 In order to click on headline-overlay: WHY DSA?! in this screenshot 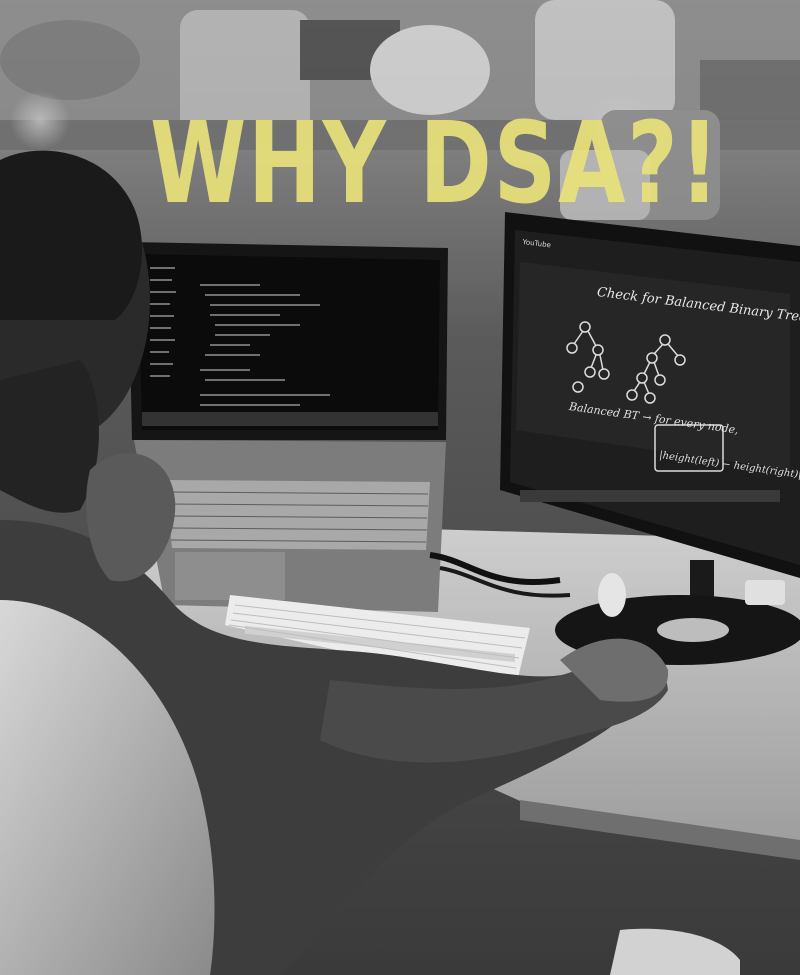, I will do `click(435, 164)`.